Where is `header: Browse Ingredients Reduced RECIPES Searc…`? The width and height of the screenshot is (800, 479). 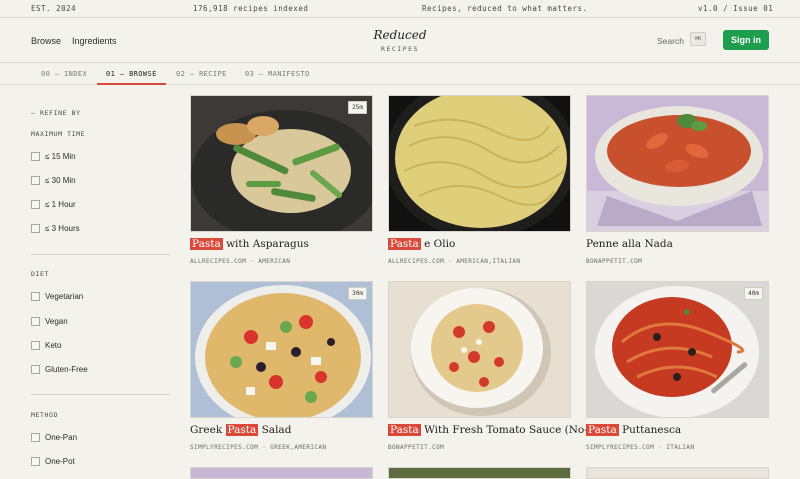 header: Browse Ingredients Reduced RECIPES Searc… is located at coordinates (400, 40).